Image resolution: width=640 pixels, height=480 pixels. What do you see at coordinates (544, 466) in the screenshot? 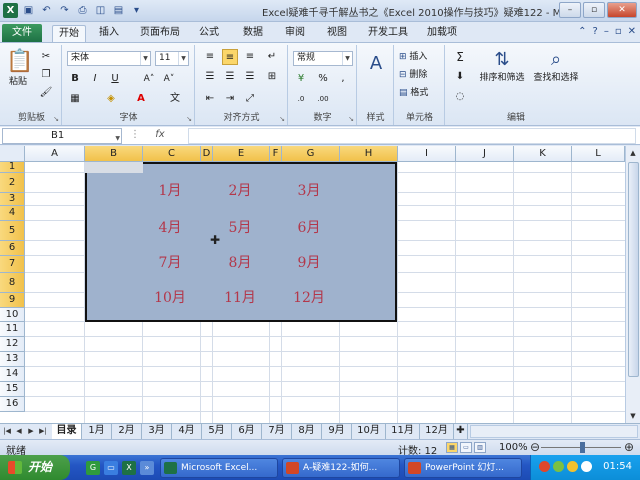
I see `tray-antivirus-icon` at bounding box center [544, 466].